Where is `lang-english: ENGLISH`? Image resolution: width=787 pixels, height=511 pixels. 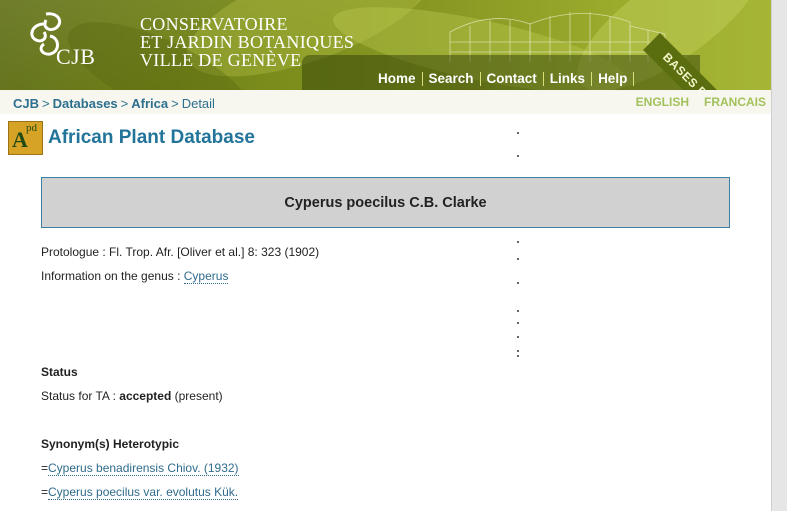 lang-english: ENGLISH is located at coordinates (662, 102).